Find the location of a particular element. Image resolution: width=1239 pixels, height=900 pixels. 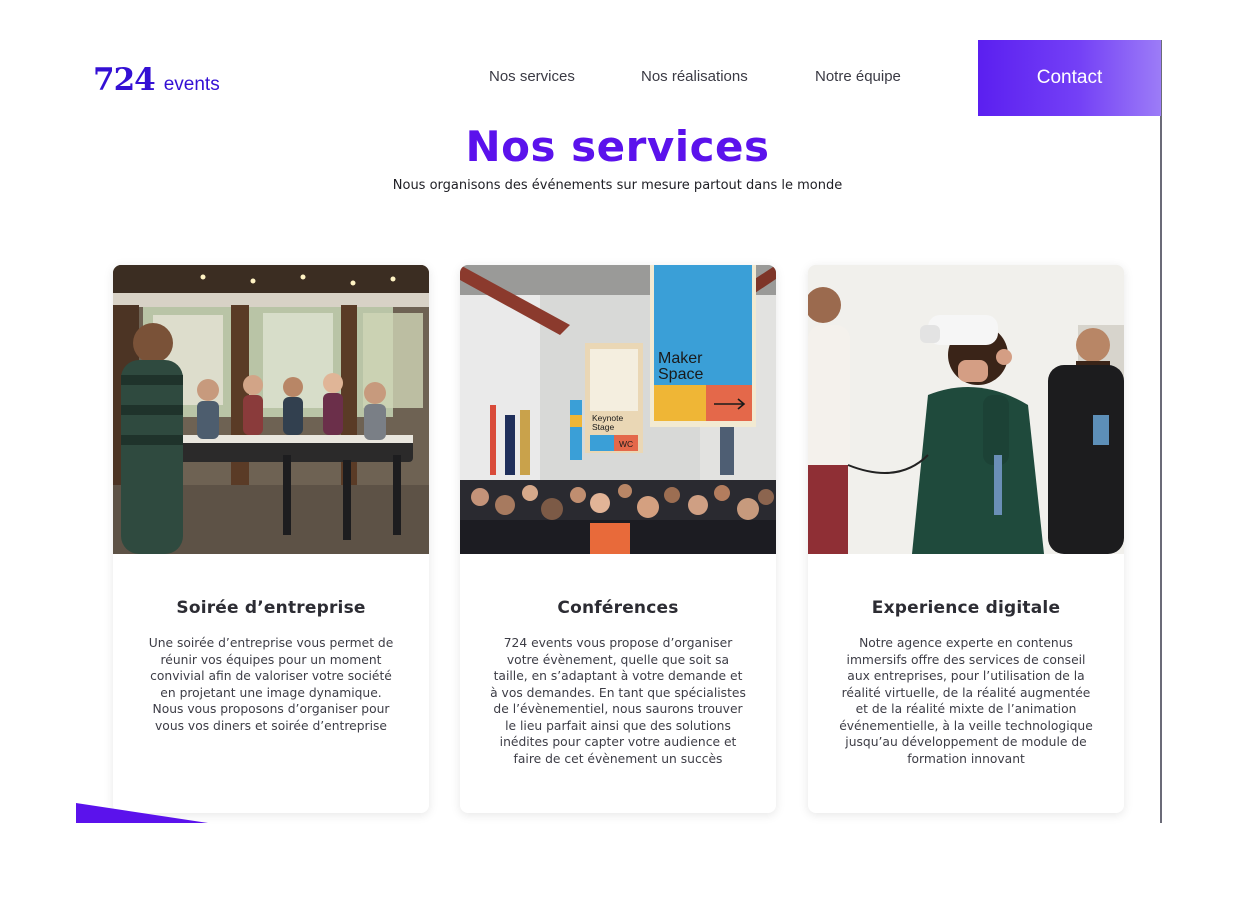

sign-maker-space: Maker Space is located at coordinates (680, 366).